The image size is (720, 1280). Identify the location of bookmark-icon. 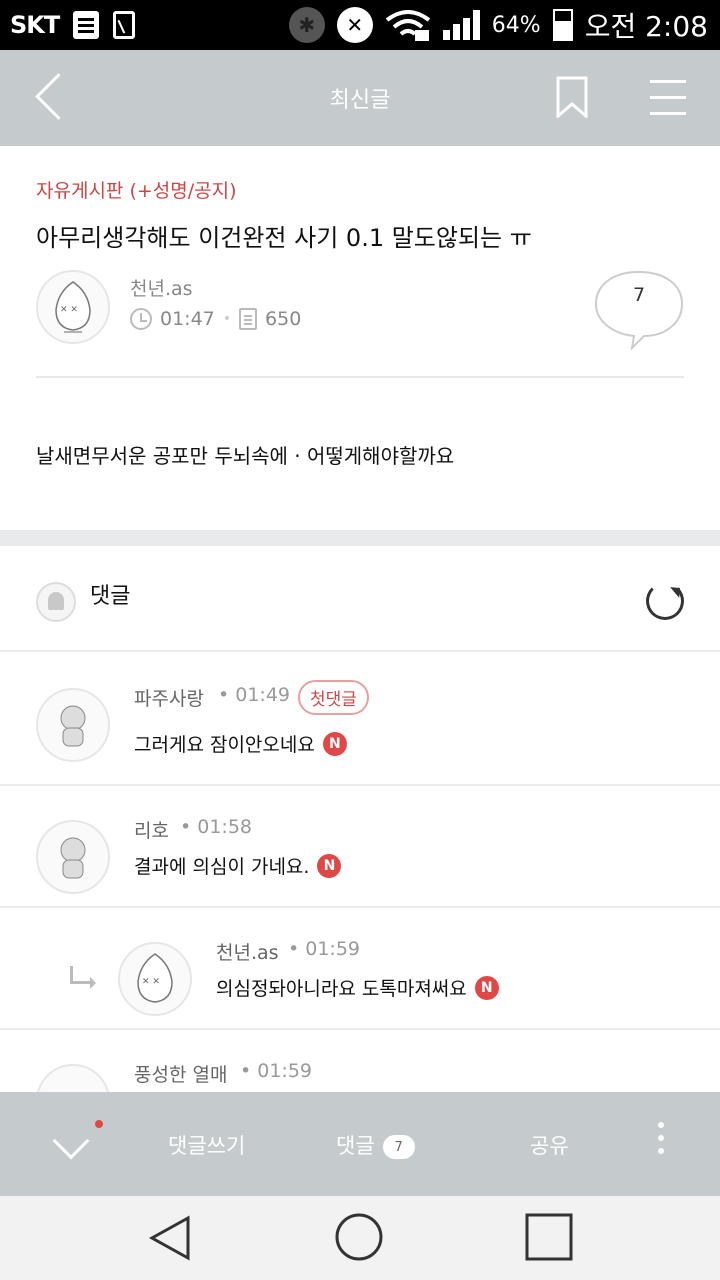
(572, 97).